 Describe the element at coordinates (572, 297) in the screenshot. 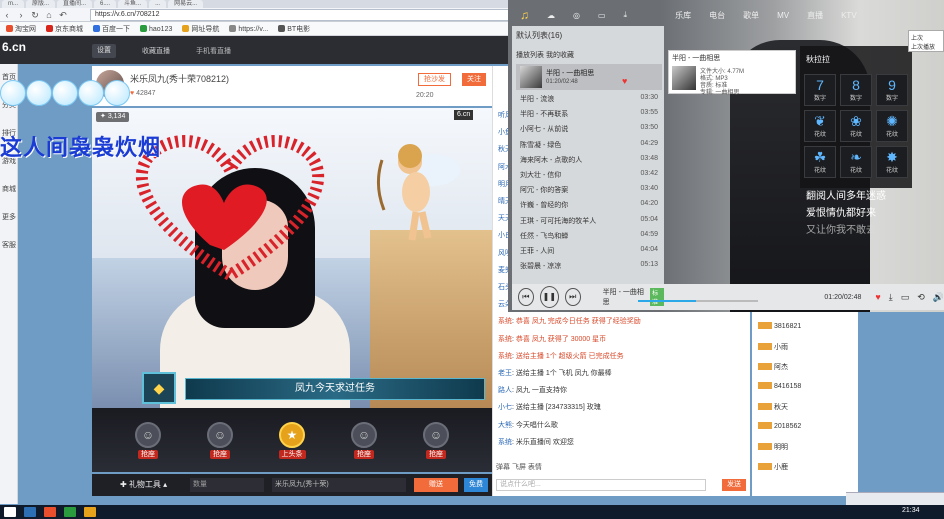

I see `next-icon: ⏭` at that location.